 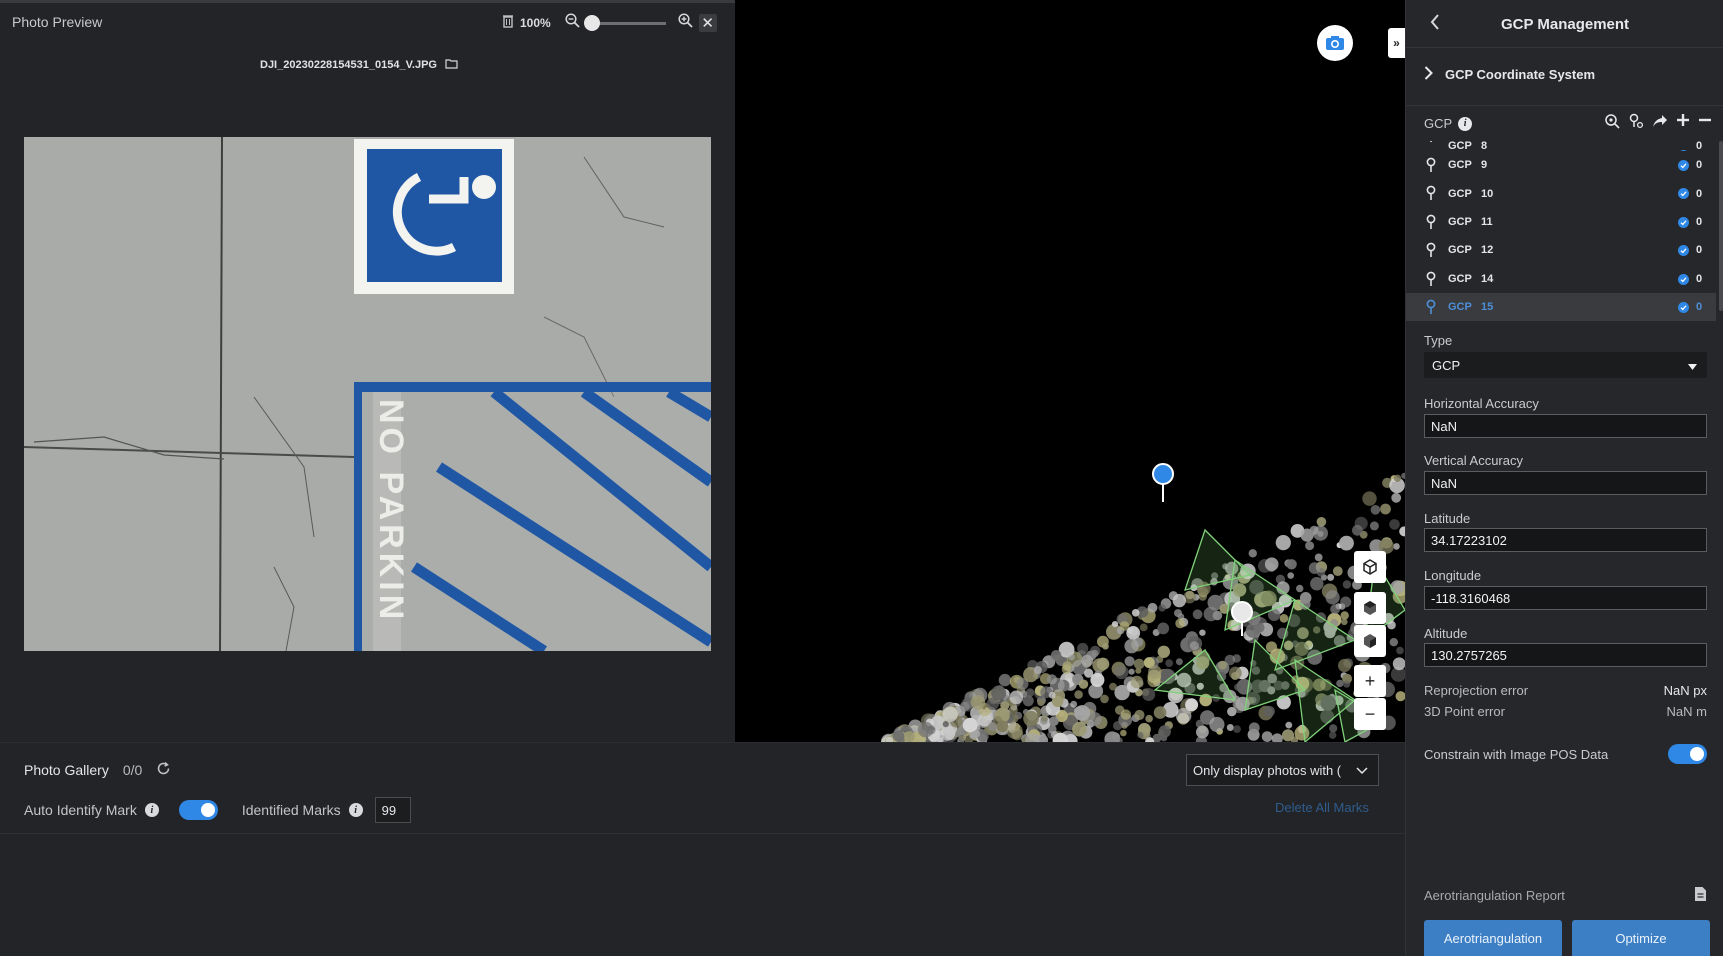 What do you see at coordinates (1636, 123) in the screenshot?
I see `search-pin-icon` at bounding box center [1636, 123].